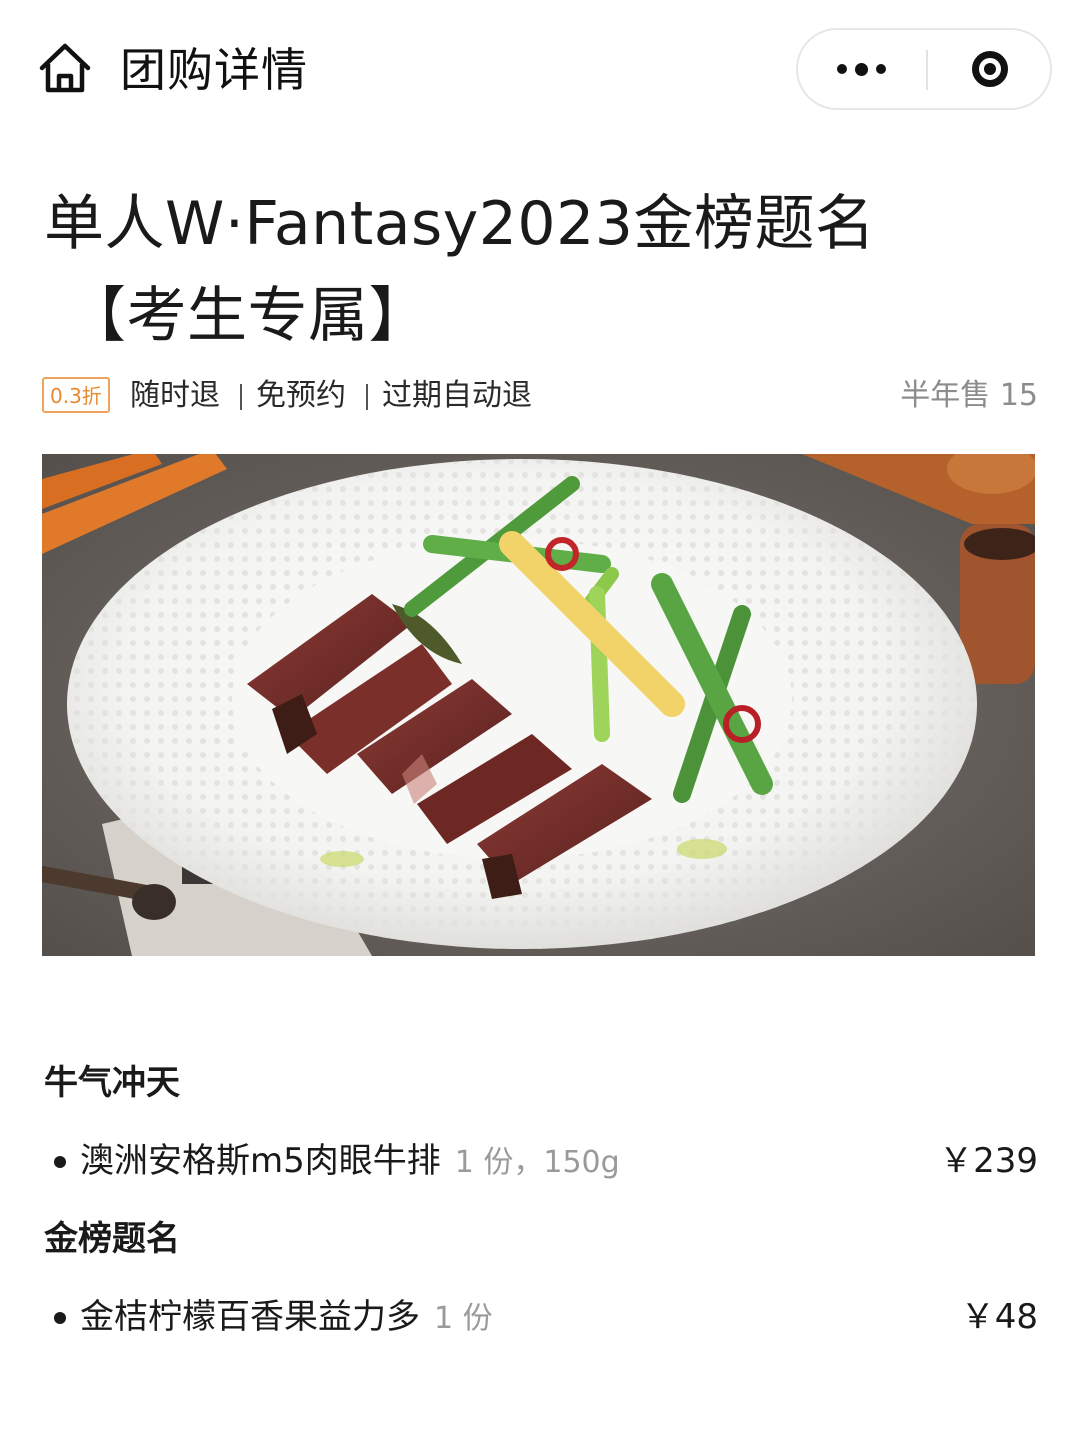 Image resolution: width=1080 pixels, height=1438 pixels. I want to click on menu-item-row: 金桔柠檬百香果益力多 1 份 ￥48, so click(541, 1317).